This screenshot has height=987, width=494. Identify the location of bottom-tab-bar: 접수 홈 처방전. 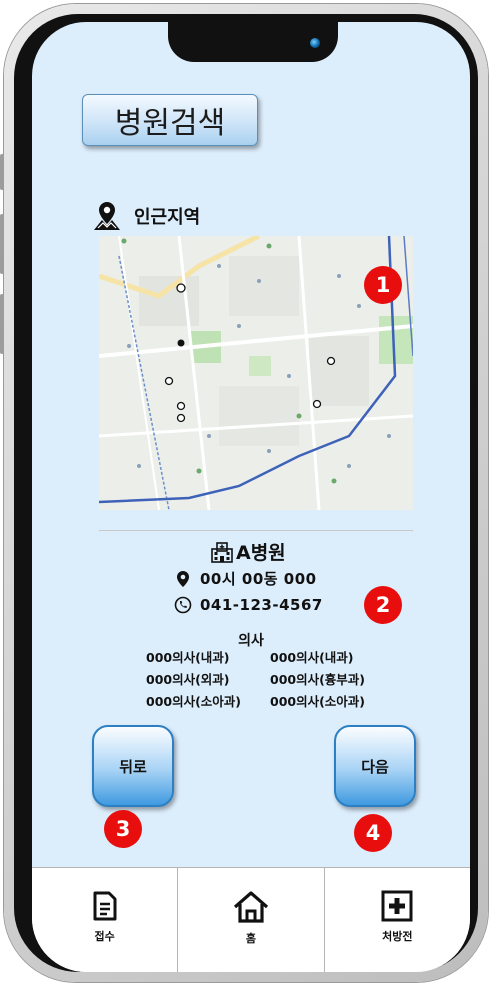
(251, 919).